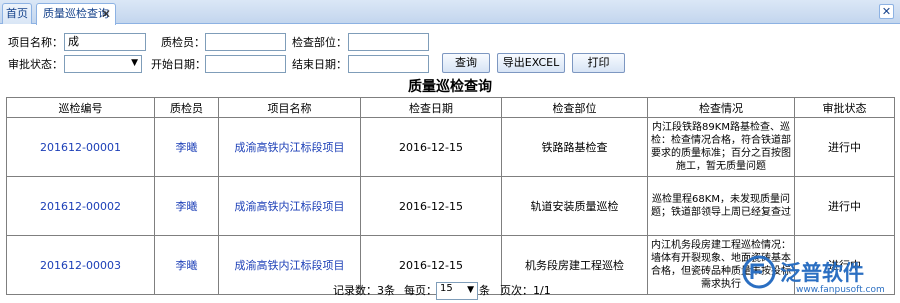  What do you see at coordinates (759, 272) in the screenshot?
I see `fanpu-logo-icon` at bounding box center [759, 272].